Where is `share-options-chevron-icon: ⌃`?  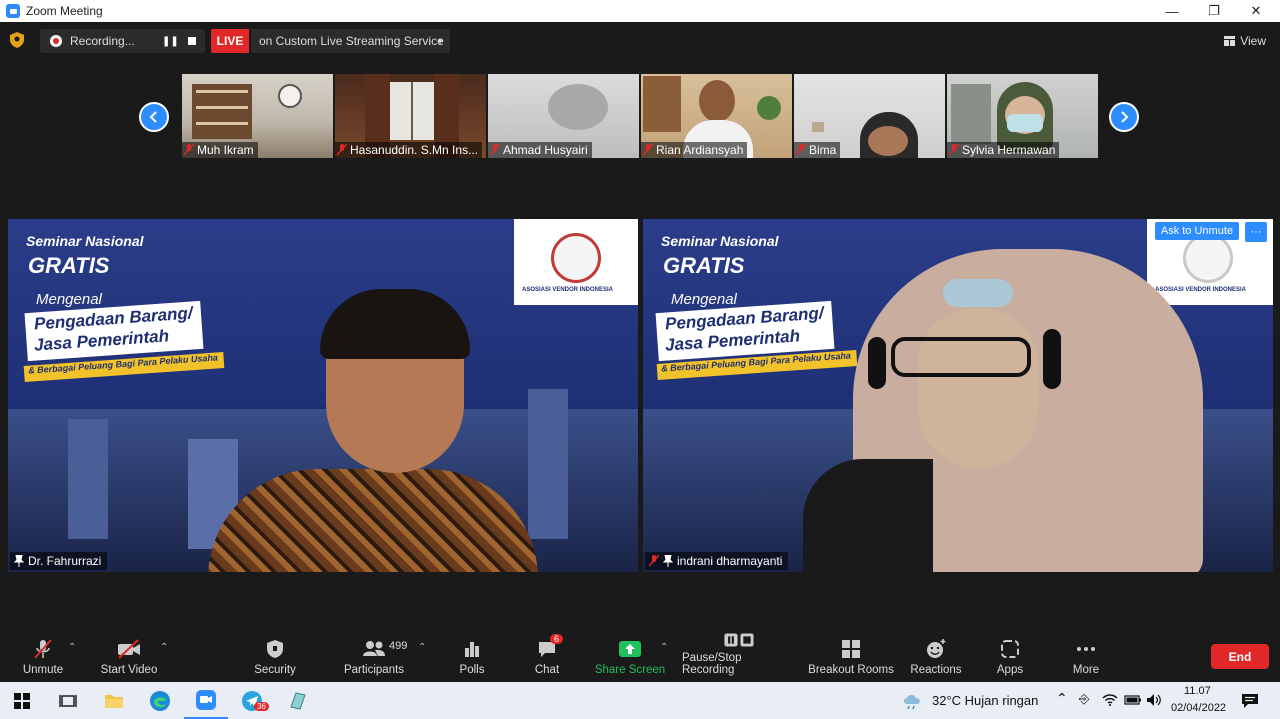 share-options-chevron-icon: ⌃ is located at coordinates (664, 647).